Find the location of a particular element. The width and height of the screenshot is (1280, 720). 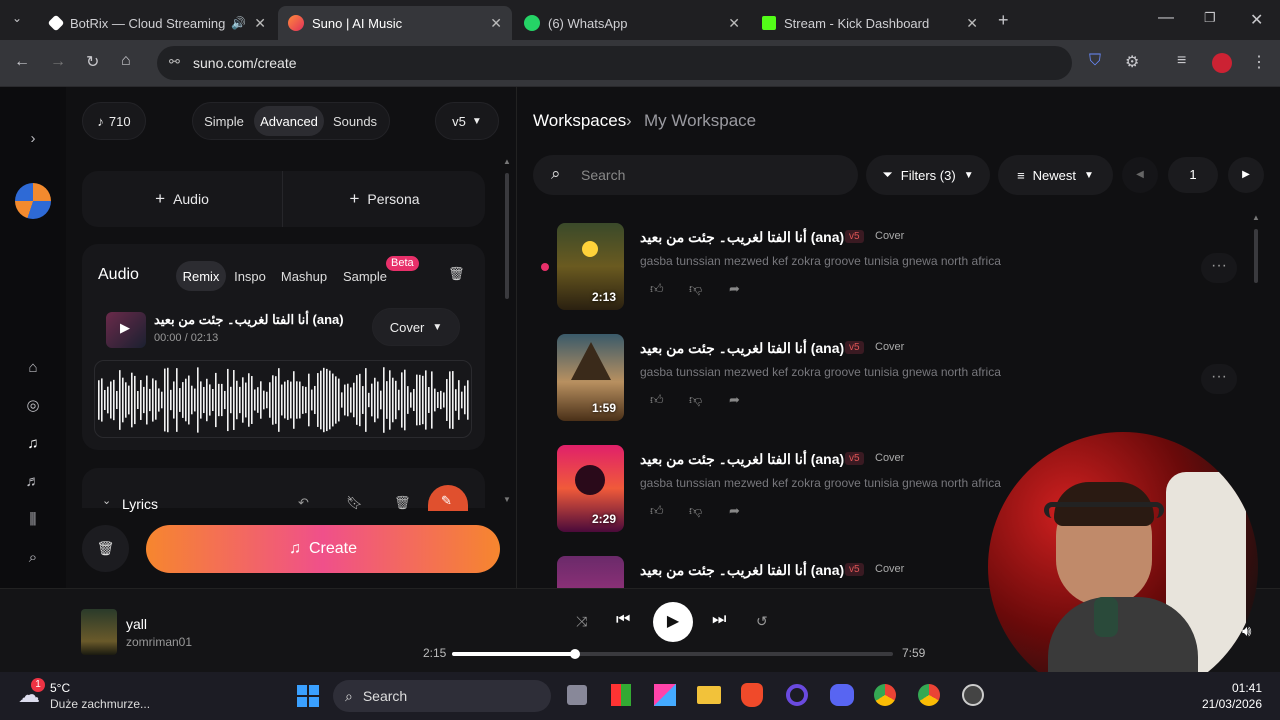

undo-icon: ↶ is located at coordinates (303, 503).